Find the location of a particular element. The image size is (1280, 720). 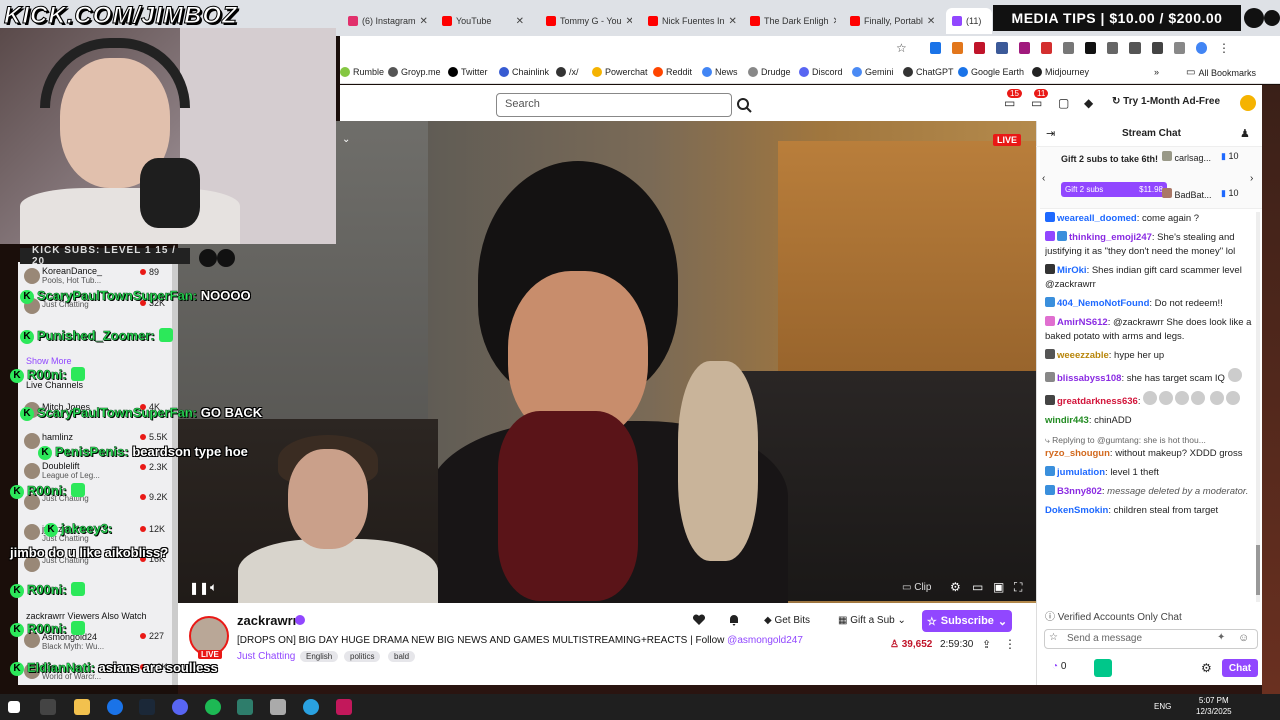

windows-start-icon is located at coordinates (14, 707).